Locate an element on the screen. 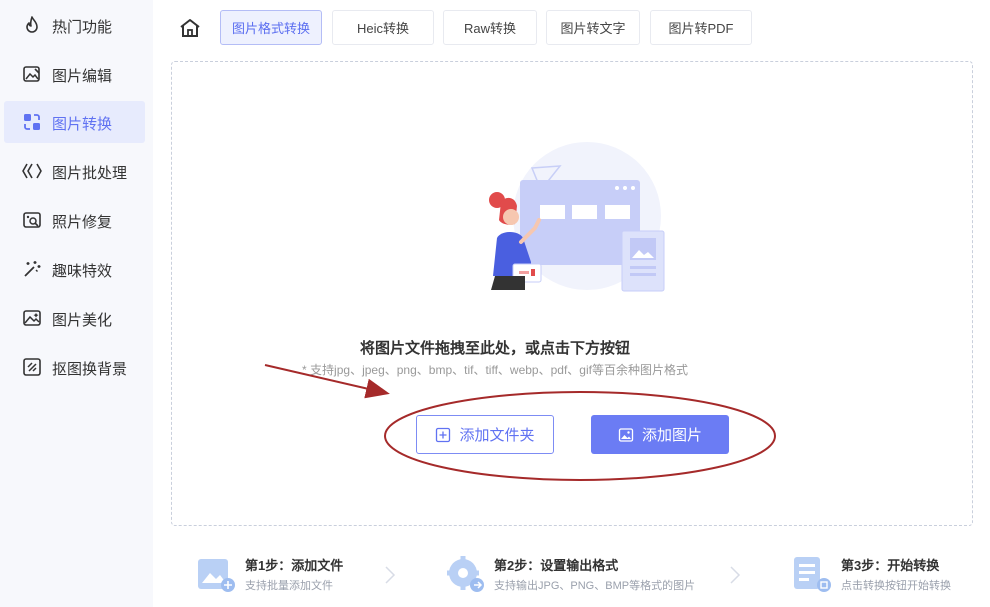  step-1-desc: 支持批量添加文件 is located at coordinates (289, 586).